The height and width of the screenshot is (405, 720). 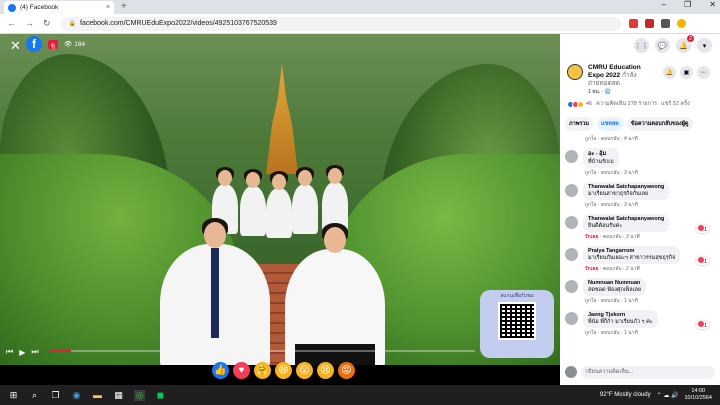 I want to click on weather-status: 92°F Mostly cloudy, so click(x=625, y=395).